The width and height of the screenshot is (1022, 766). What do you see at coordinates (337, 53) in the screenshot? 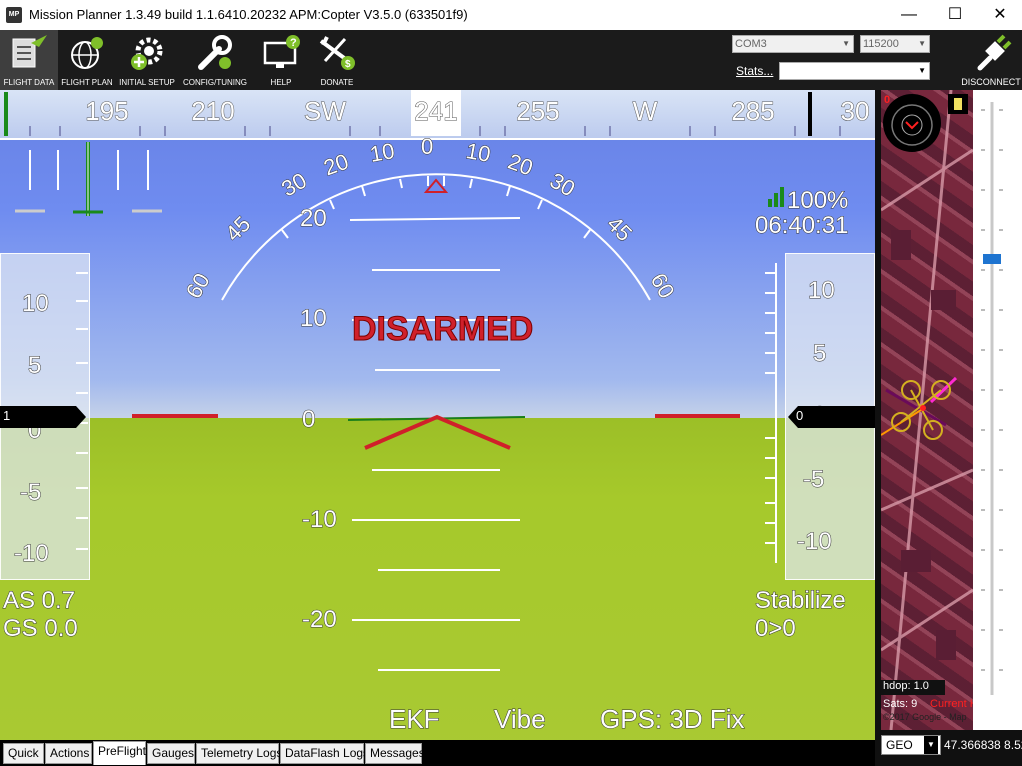
I see `donate-icon: $` at bounding box center [337, 53].